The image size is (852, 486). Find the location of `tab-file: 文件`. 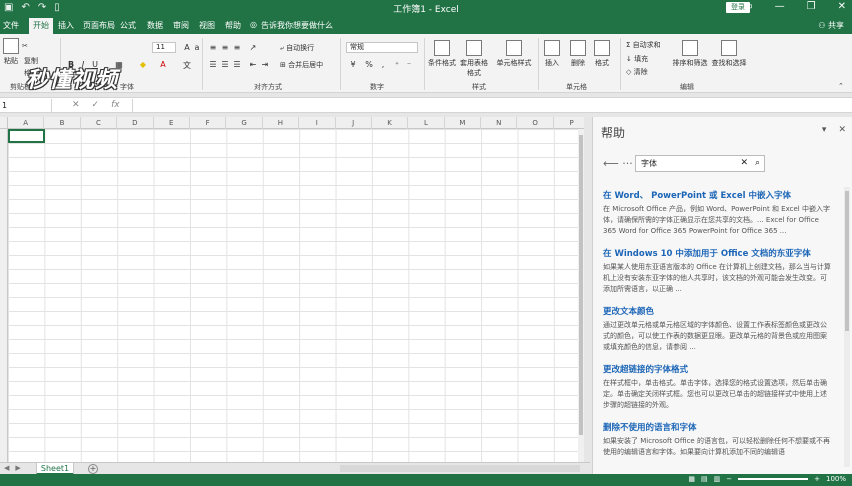

tab-file: 文件 is located at coordinates (11, 25).